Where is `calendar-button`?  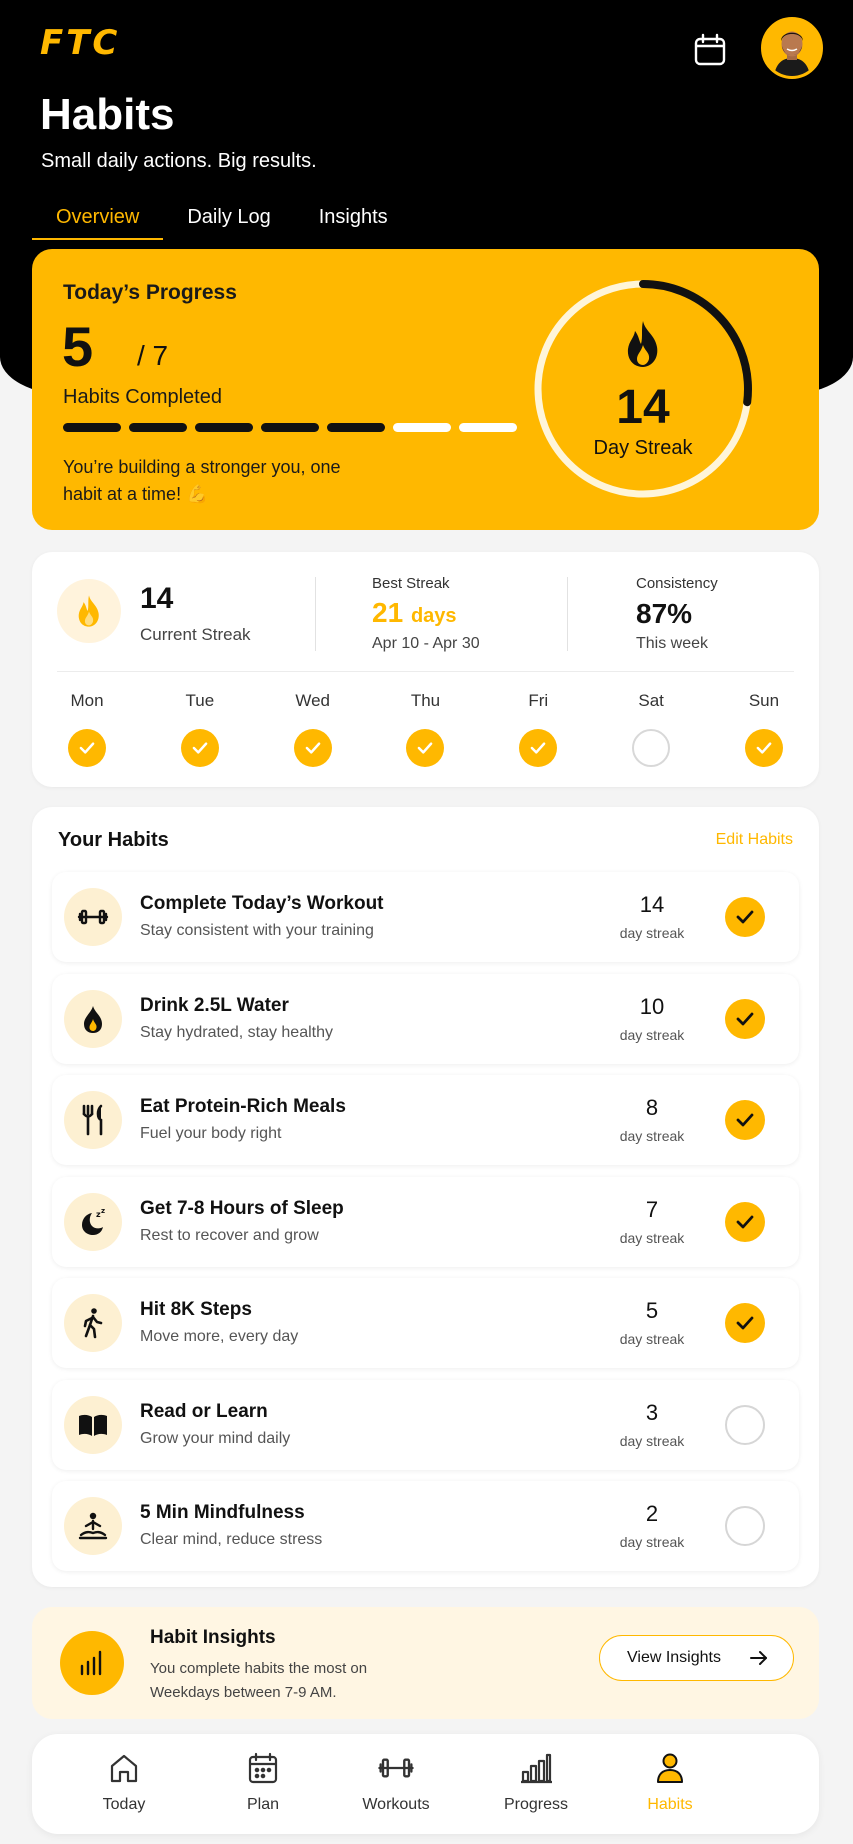
calendar-button is located at coordinates (710, 50).